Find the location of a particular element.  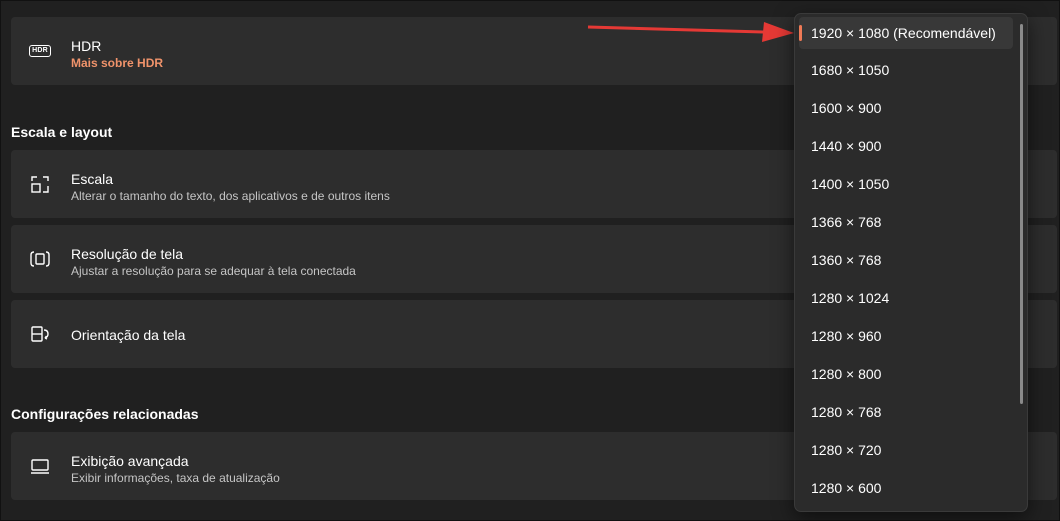

resolution-option: 1440 × 900 is located at coordinates (906, 146).